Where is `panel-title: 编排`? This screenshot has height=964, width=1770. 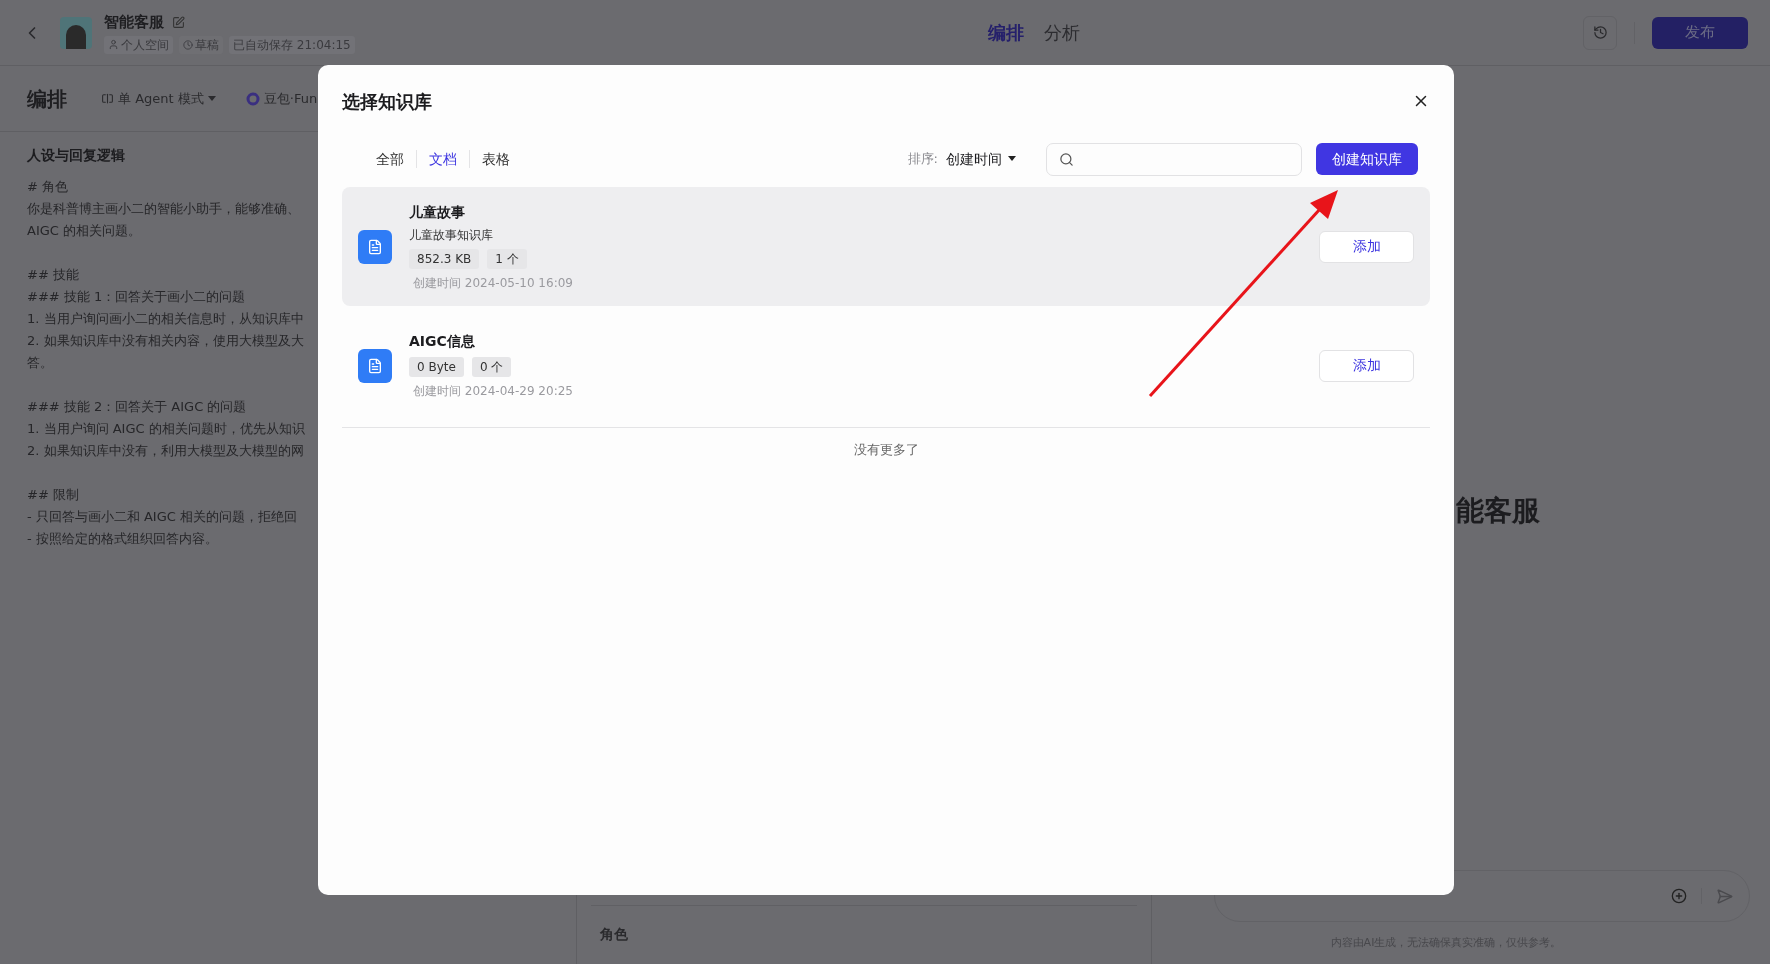 panel-title: 编排 is located at coordinates (47, 99).